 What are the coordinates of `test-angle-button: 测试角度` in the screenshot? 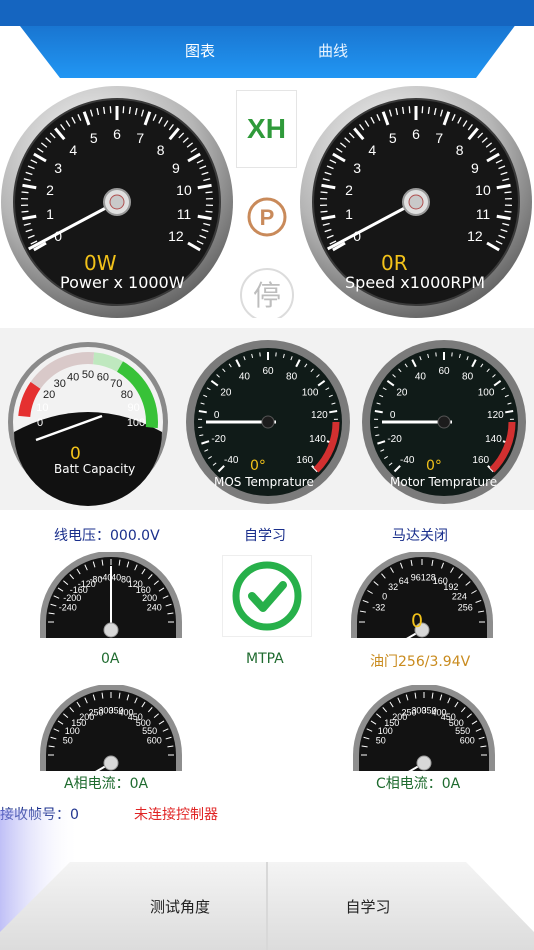 It's located at (180, 906).